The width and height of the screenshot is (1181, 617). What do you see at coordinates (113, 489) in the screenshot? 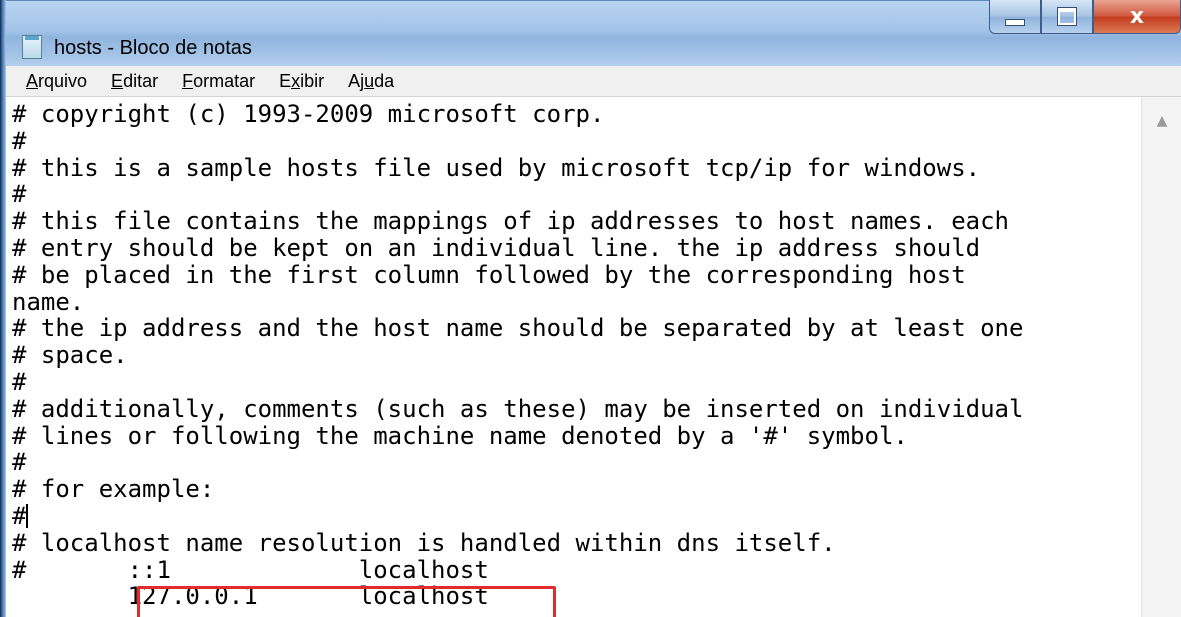
I see `text-line: # for example:` at bounding box center [113, 489].